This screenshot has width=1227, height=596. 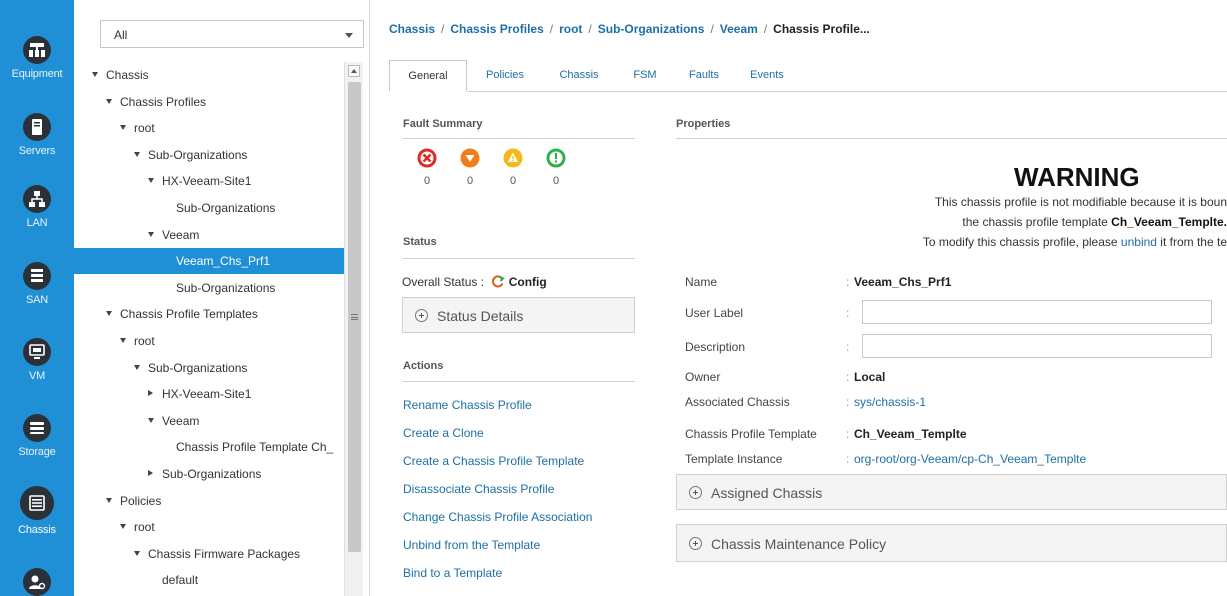 What do you see at coordinates (556, 167) in the screenshot?
I see `fault-warning: 0` at bounding box center [556, 167].